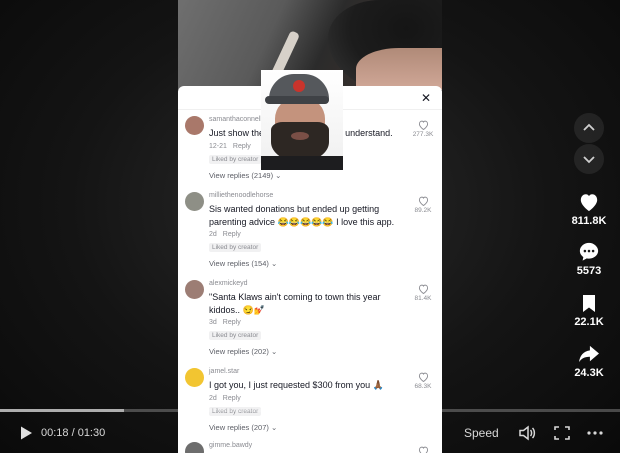 This screenshot has width=620, height=453. Describe the element at coordinates (310, 410) in the screenshot. I see `progress-bar` at that location.